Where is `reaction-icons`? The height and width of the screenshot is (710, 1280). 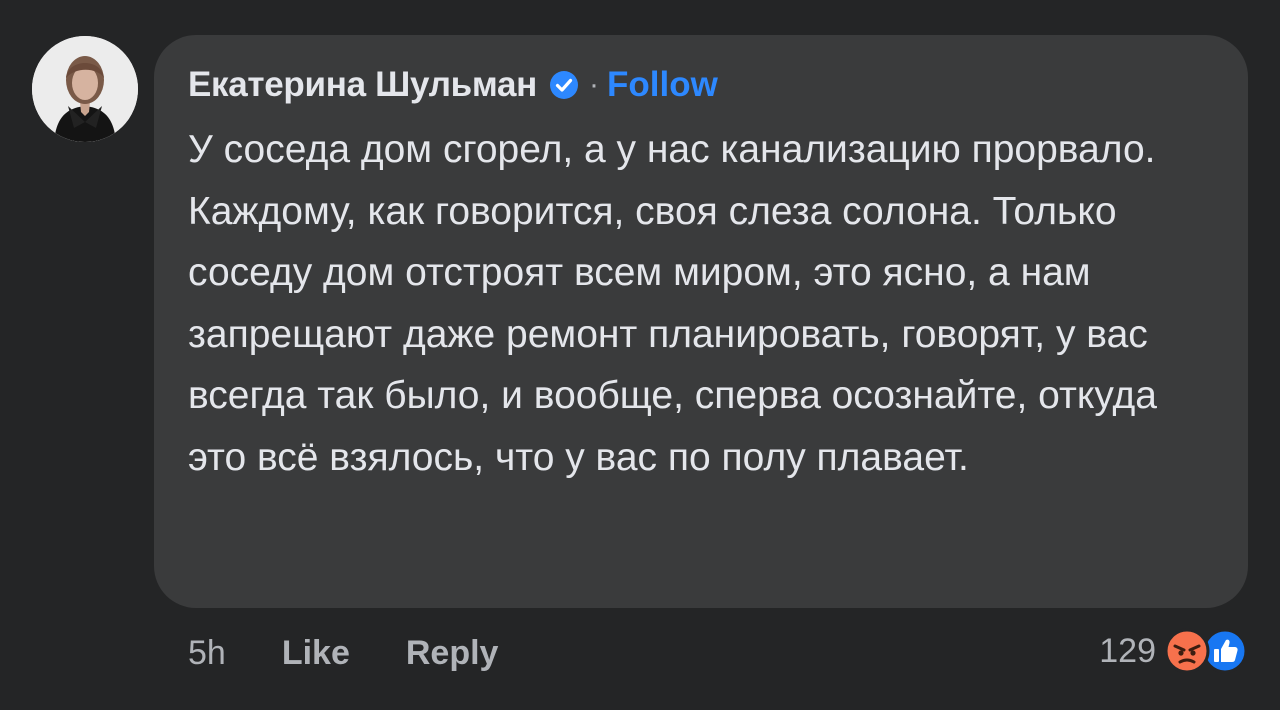 reaction-icons is located at coordinates (1206, 651).